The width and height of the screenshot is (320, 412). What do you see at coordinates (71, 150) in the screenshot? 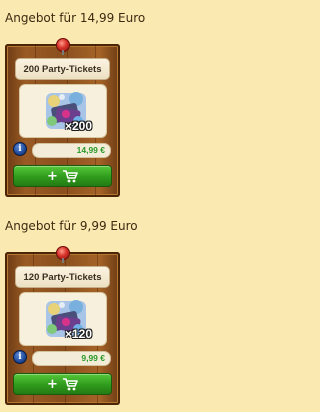
I see `offer-price: 14,99 €` at bounding box center [71, 150].